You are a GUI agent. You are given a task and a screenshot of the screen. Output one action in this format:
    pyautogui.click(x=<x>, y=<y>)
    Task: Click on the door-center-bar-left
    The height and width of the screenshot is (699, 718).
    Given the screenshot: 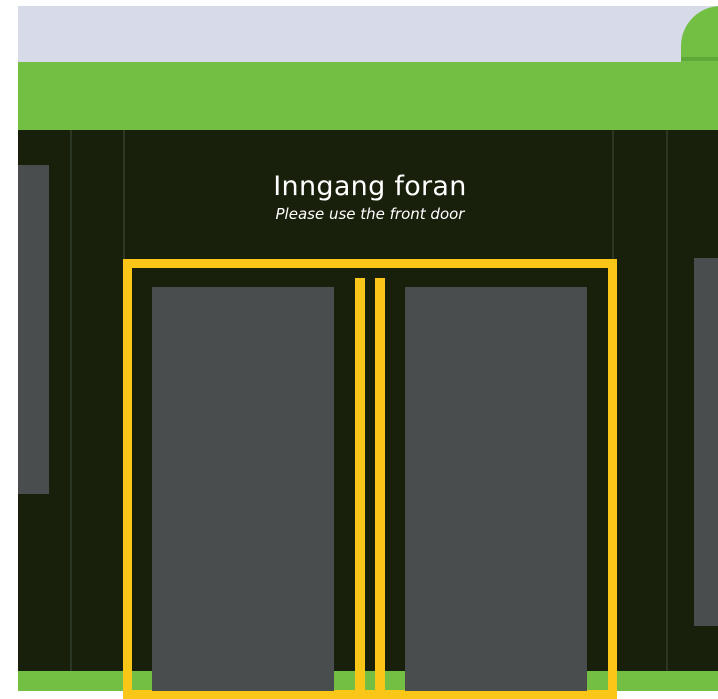 What is the action you would take?
    pyautogui.click(x=360, y=484)
    